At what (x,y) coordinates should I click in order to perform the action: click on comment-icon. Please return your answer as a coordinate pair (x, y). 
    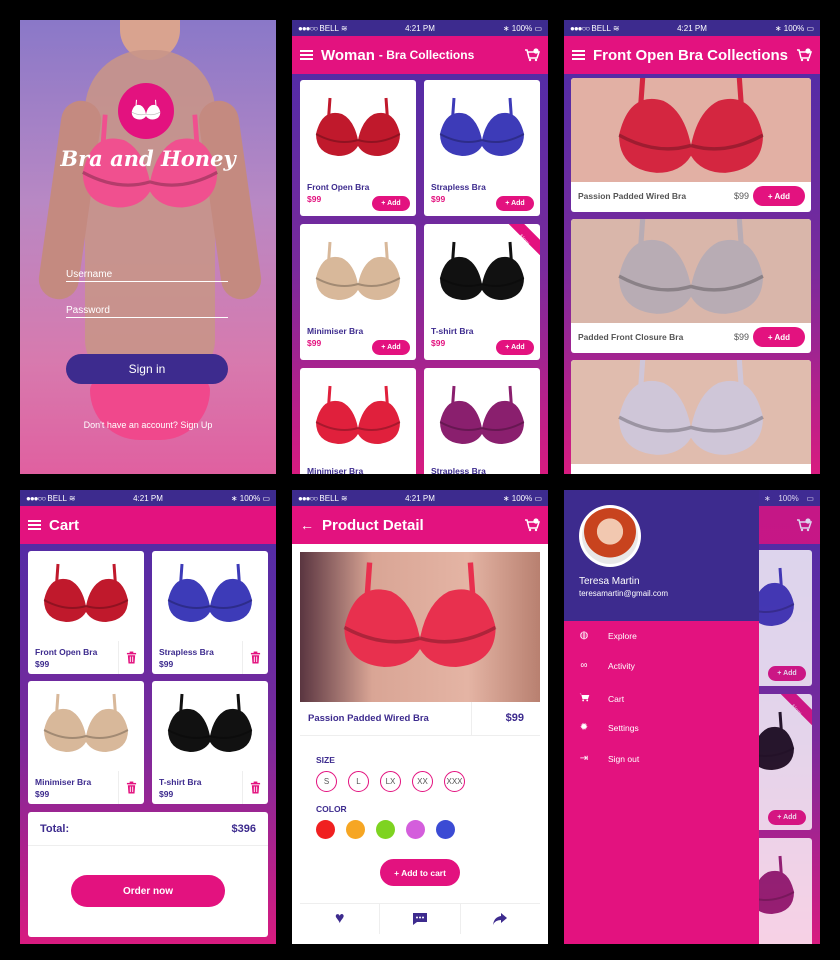
    Looking at the image, I should click on (419, 919).